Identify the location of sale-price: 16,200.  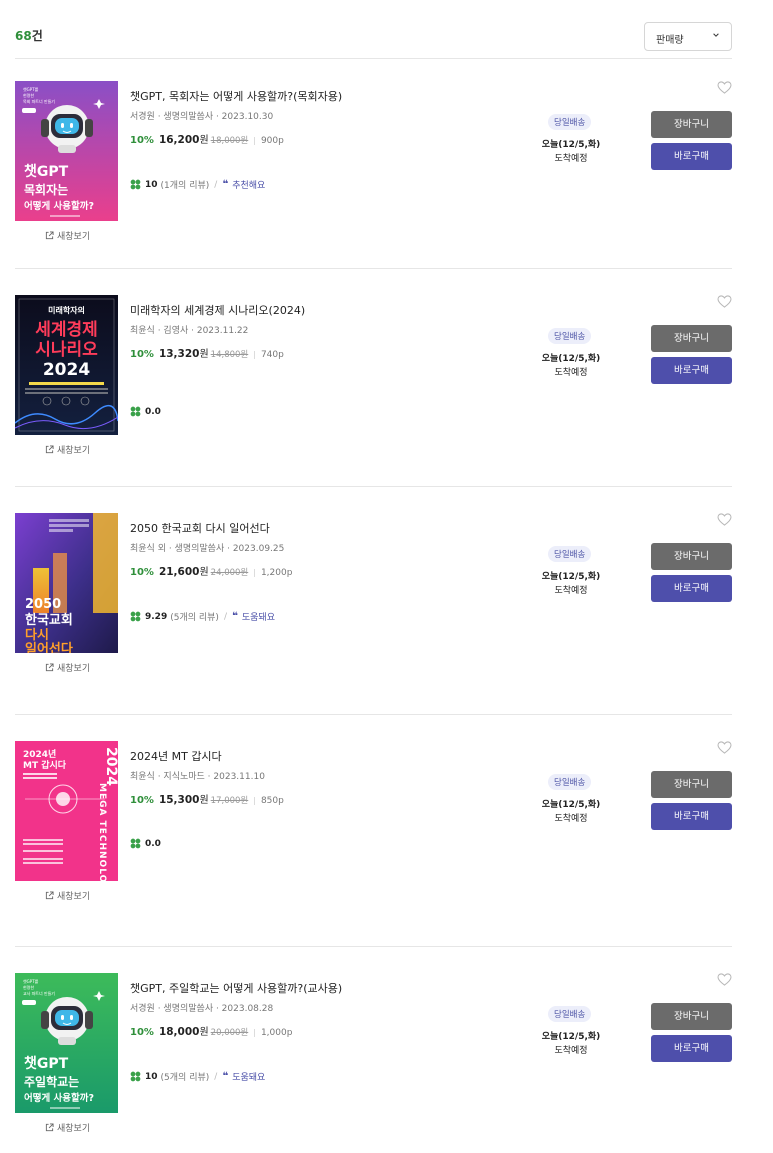
(179, 140).